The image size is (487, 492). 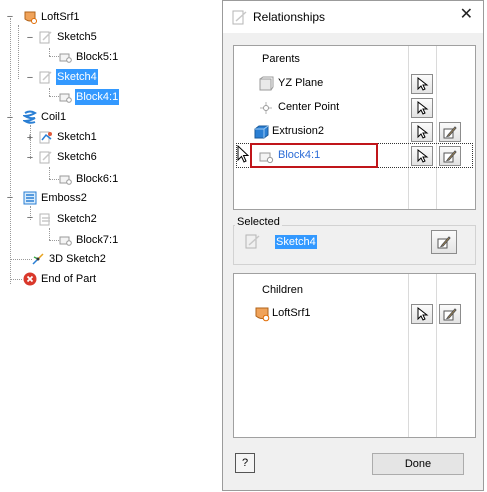 What do you see at coordinates (301, 83) in the screenshot?
I see `parent-label: YZ Plane` at bounding box center [301, 83].